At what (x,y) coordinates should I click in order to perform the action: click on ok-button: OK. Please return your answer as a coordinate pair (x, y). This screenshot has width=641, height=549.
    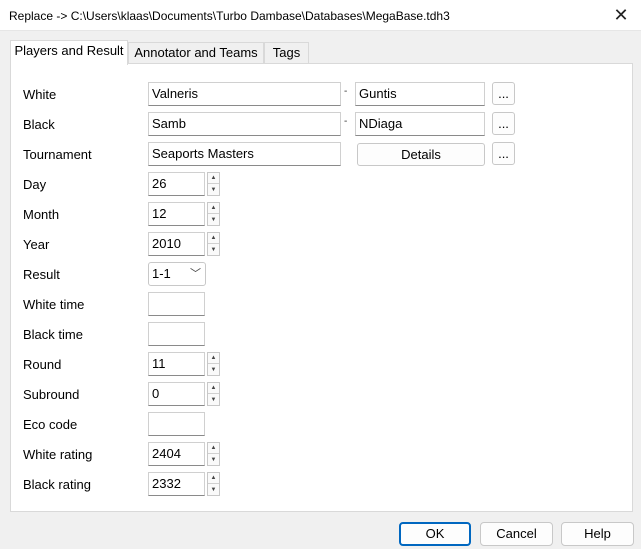
    Looking at the image, I should click on (435, 534).